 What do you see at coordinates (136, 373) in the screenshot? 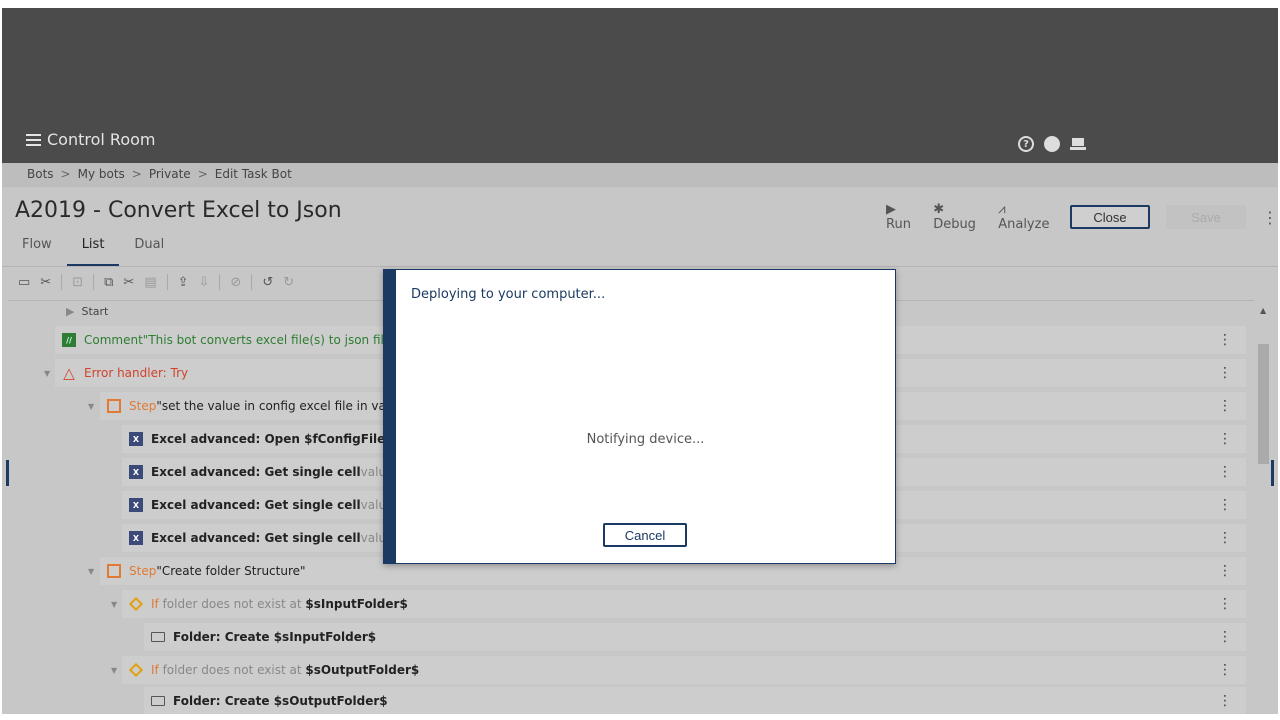
I see `row-keyword: Error handler: Try` at bounding box center [136, 373].